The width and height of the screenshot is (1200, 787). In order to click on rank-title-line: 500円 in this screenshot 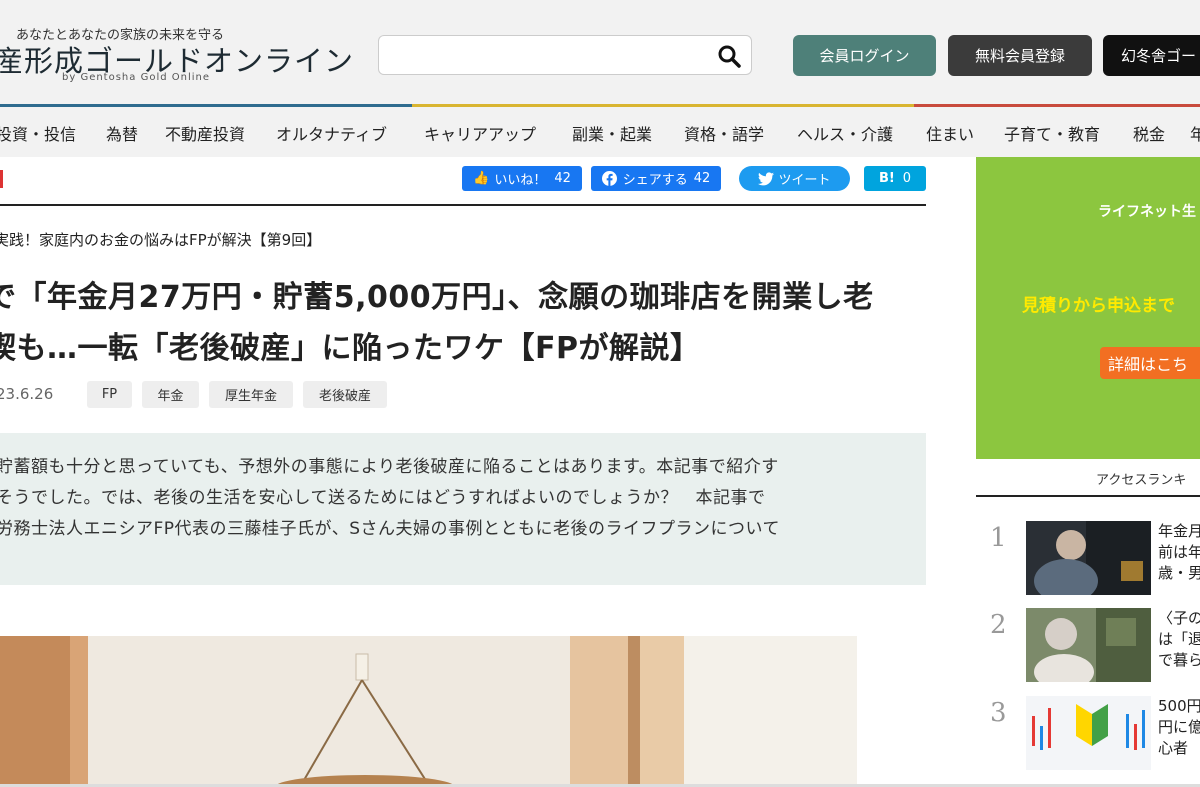, I will do `click(1179, 706)`.